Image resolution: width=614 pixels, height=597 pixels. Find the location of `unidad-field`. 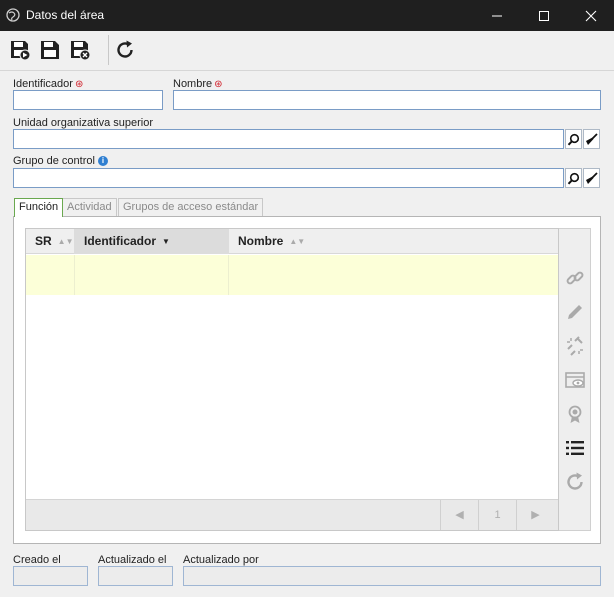

unidad-field is located at coordinates (288, 139).